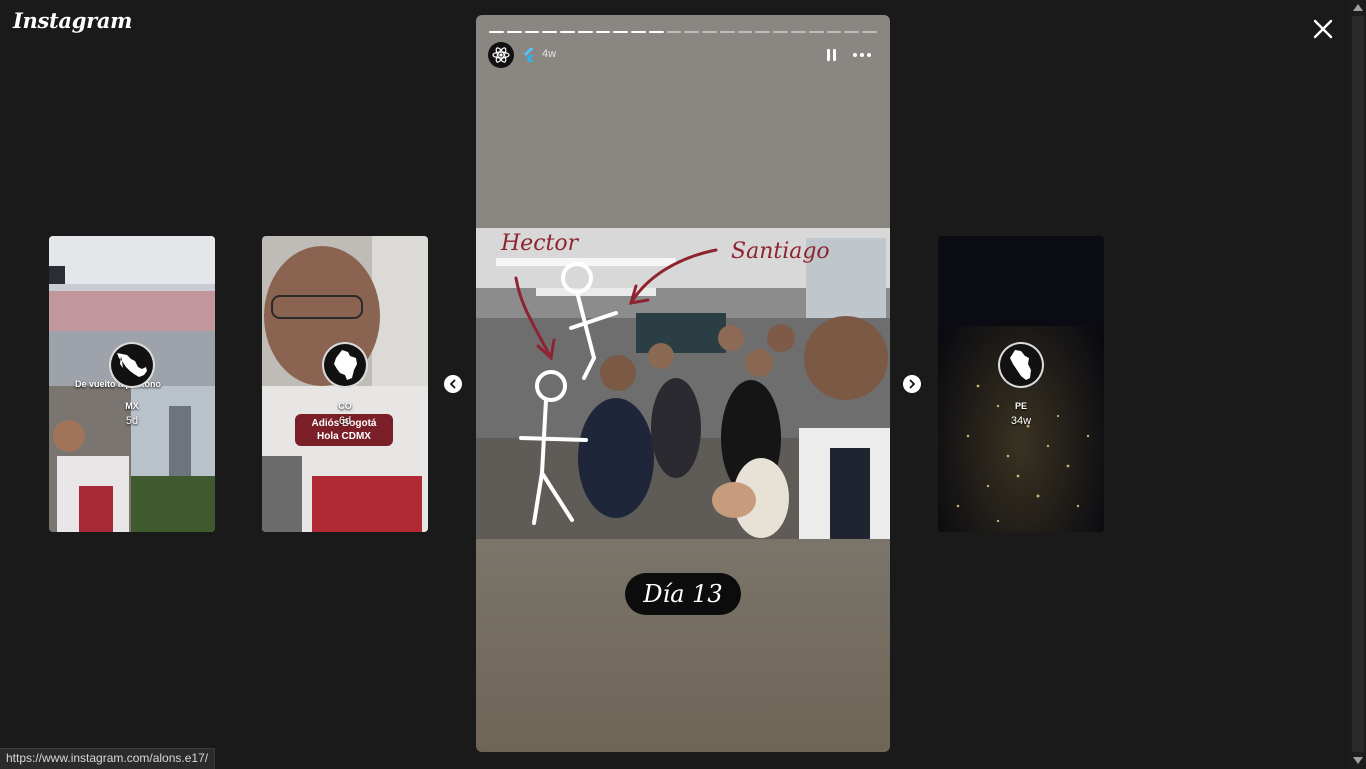  What do you see at coordinates (683, 594) in the screenshot?
I see `day-sticker: Día 13` at bounding box center [683, 594].